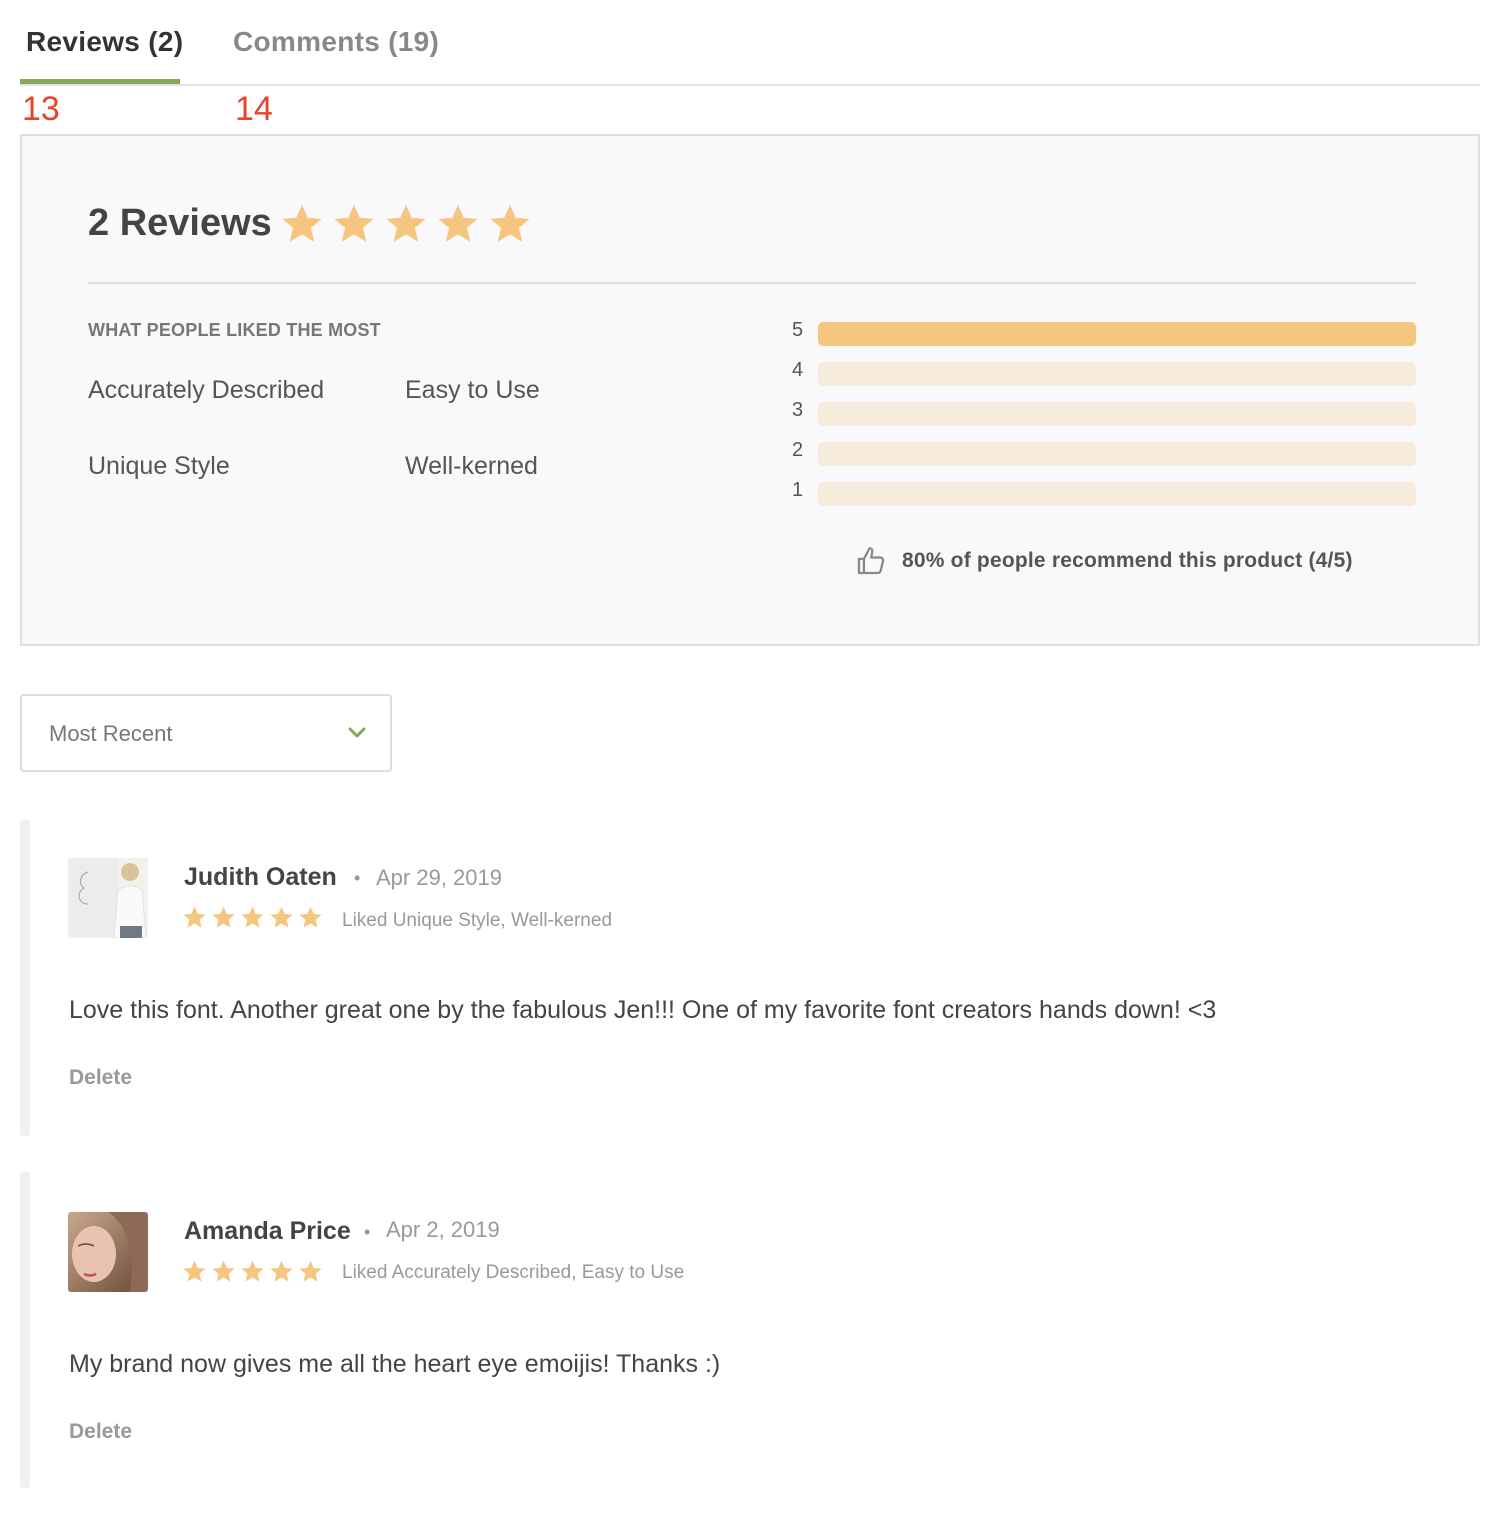 This screenshot has width=1506, height=1514. What do you see at coordinates (206, 390) in the screenshot?
I see `liked-item: Accurately Described` at bounding box center [206, 390].